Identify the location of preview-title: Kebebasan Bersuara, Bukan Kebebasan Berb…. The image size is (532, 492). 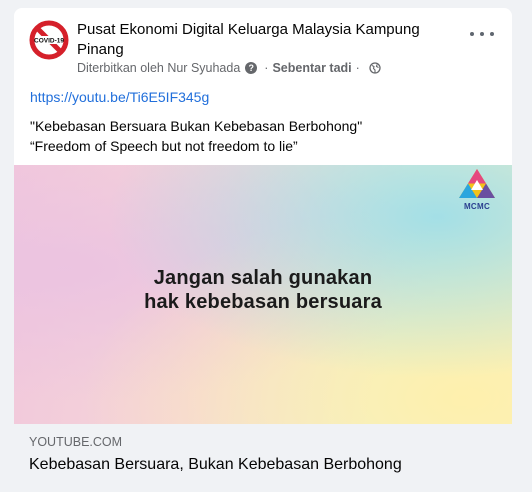
(215, 465).